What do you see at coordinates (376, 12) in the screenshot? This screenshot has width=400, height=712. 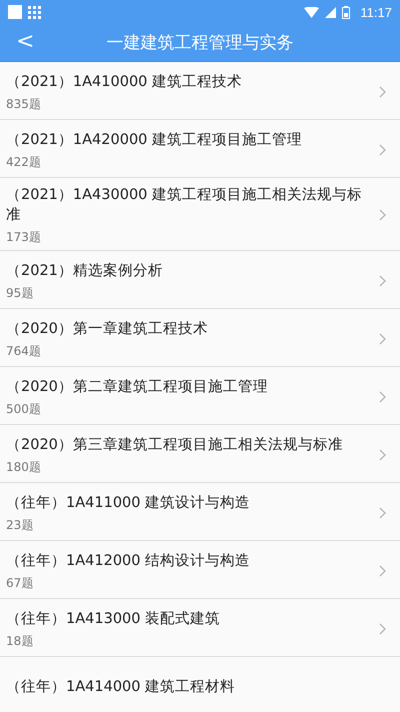 I see `status-time: 11:17` at bounding box center [376, 12].